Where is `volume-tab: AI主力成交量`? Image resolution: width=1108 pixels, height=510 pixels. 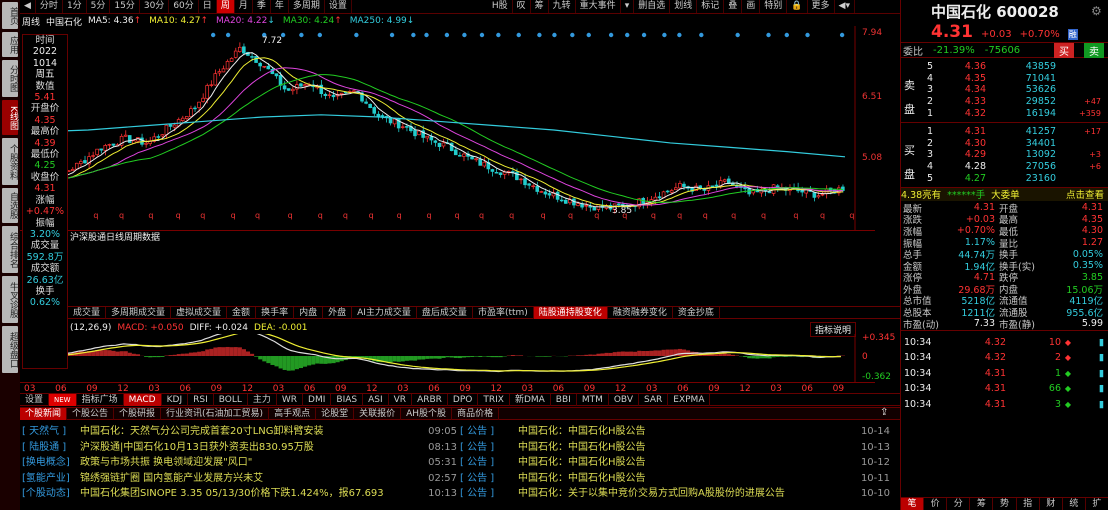
volume-tab: AI主力成交量 is located at coordinates (384, 312).